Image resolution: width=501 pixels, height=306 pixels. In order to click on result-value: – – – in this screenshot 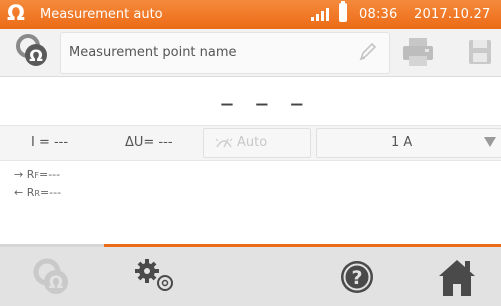, I will do `click(265, 102)`.